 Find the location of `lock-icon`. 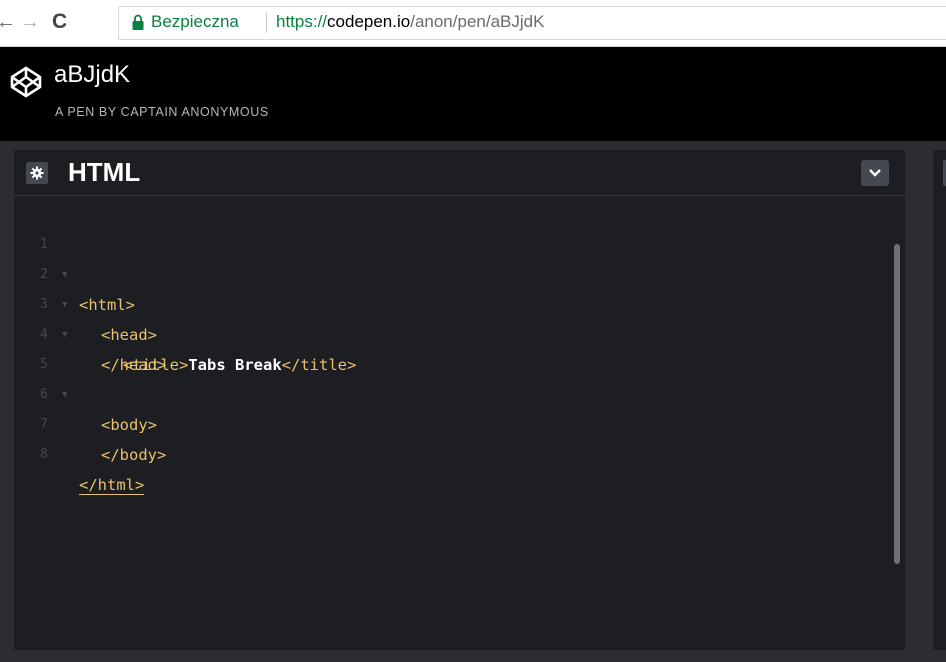

lock-icon is located at coordinates (138, 22).